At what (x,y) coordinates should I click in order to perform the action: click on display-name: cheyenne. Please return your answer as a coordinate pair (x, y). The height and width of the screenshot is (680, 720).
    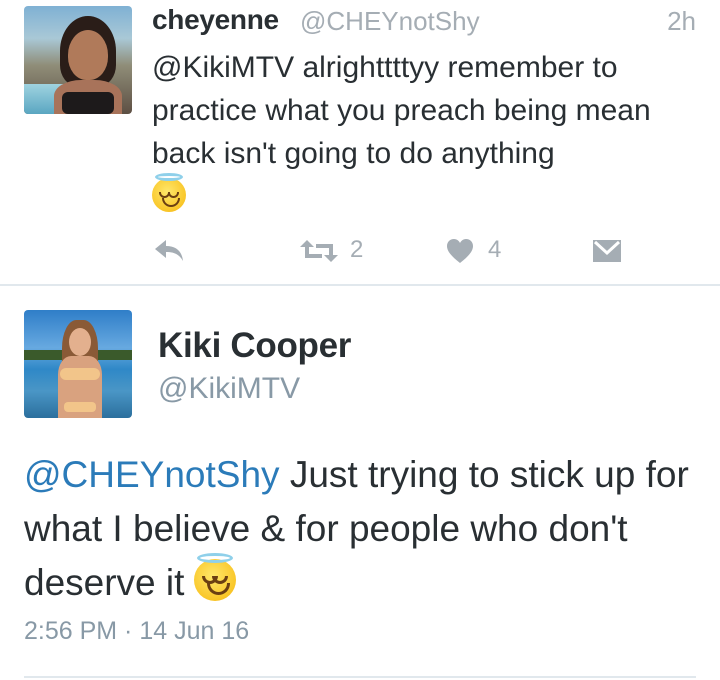
    Looking at the image, I should click on (215, 20).